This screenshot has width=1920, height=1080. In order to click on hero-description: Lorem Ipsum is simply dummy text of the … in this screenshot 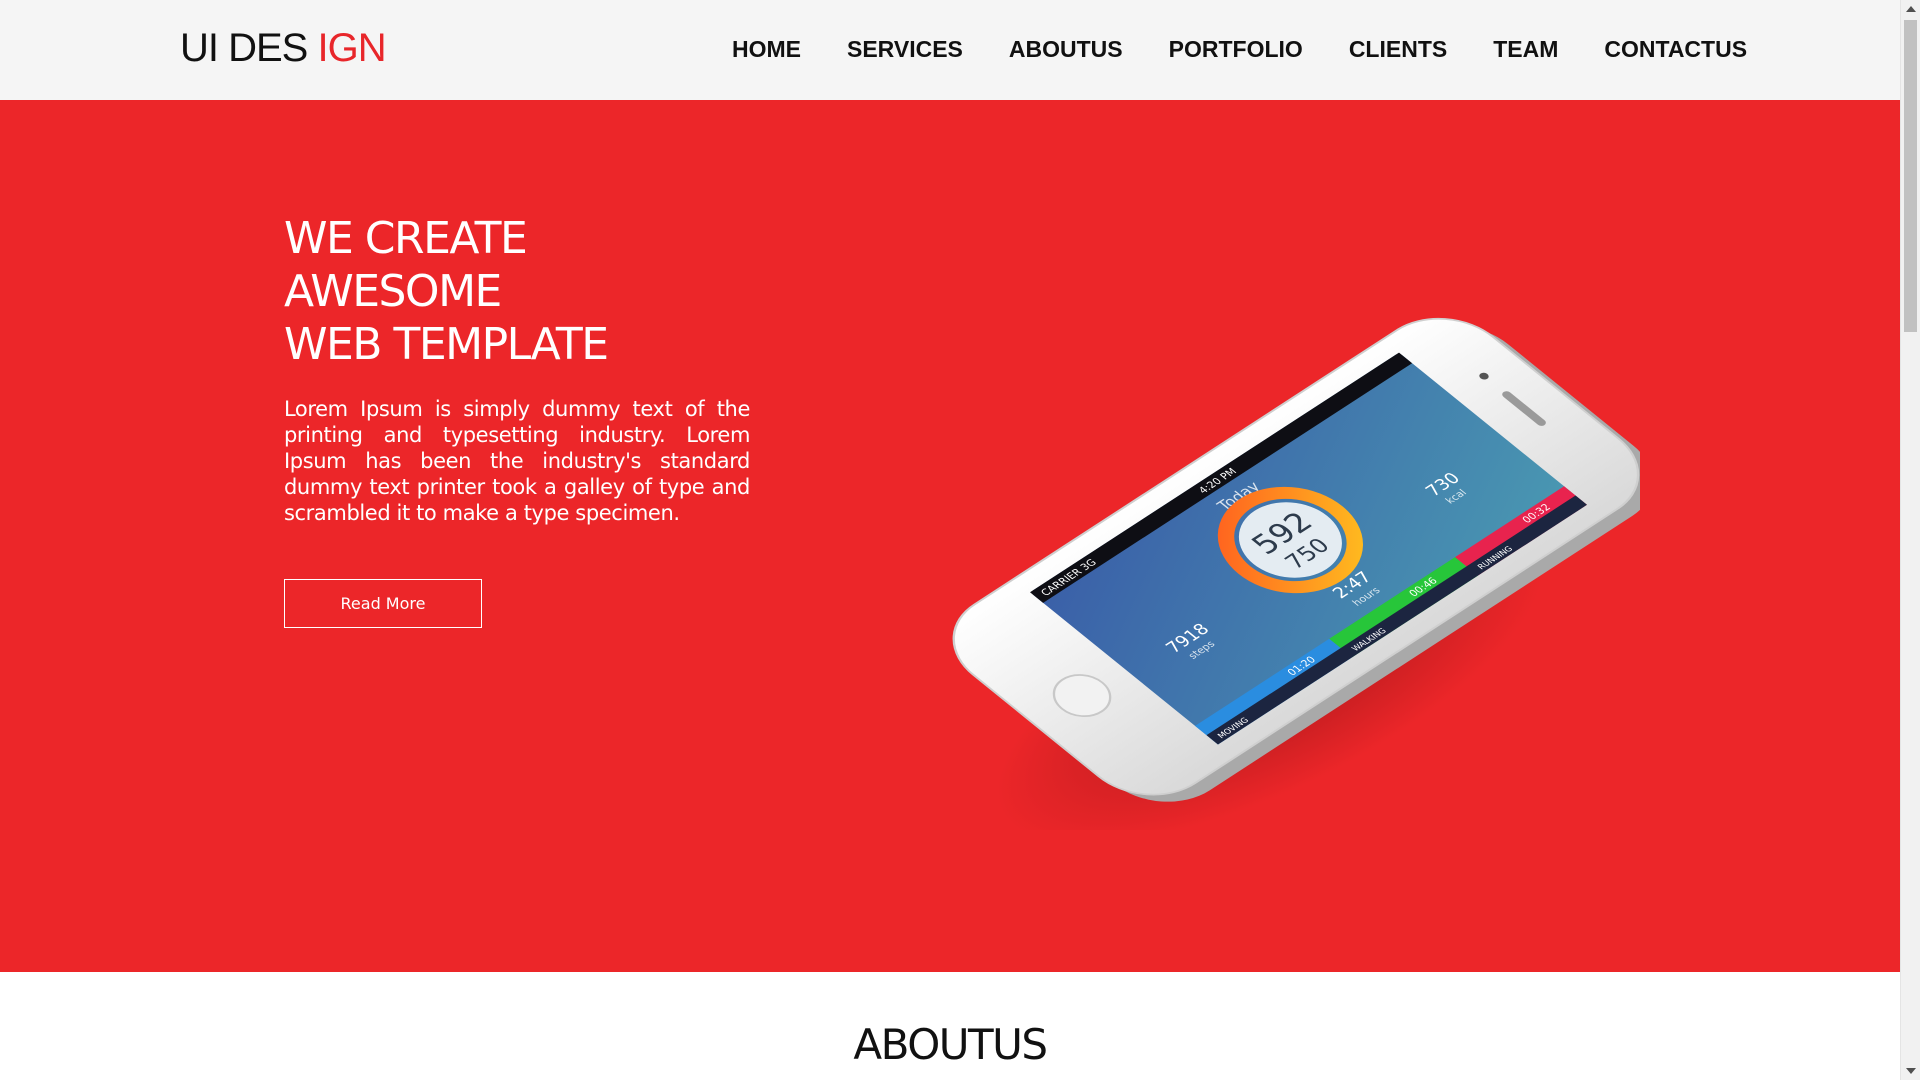, I will do `click(517, 461)`.